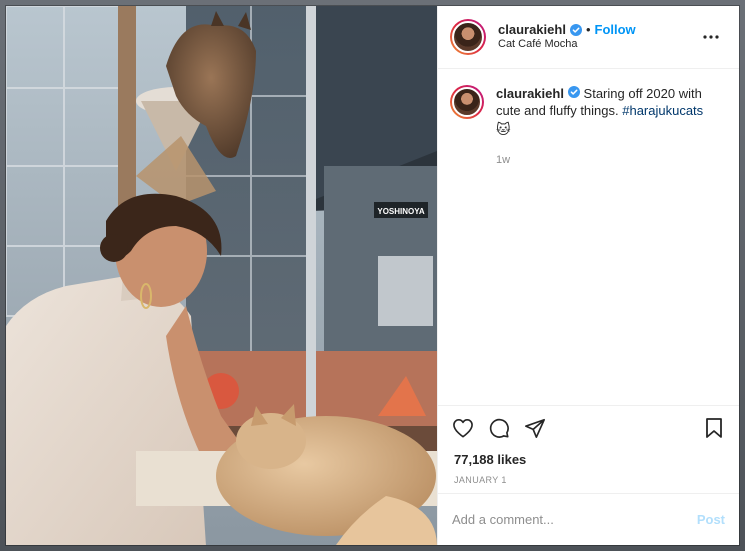 The width and height of the screenshot is (745, 551). Describe the element at coordinates (503, 129) in the screenshot. I see `cat-emoji-icon: 🐱` at that location.